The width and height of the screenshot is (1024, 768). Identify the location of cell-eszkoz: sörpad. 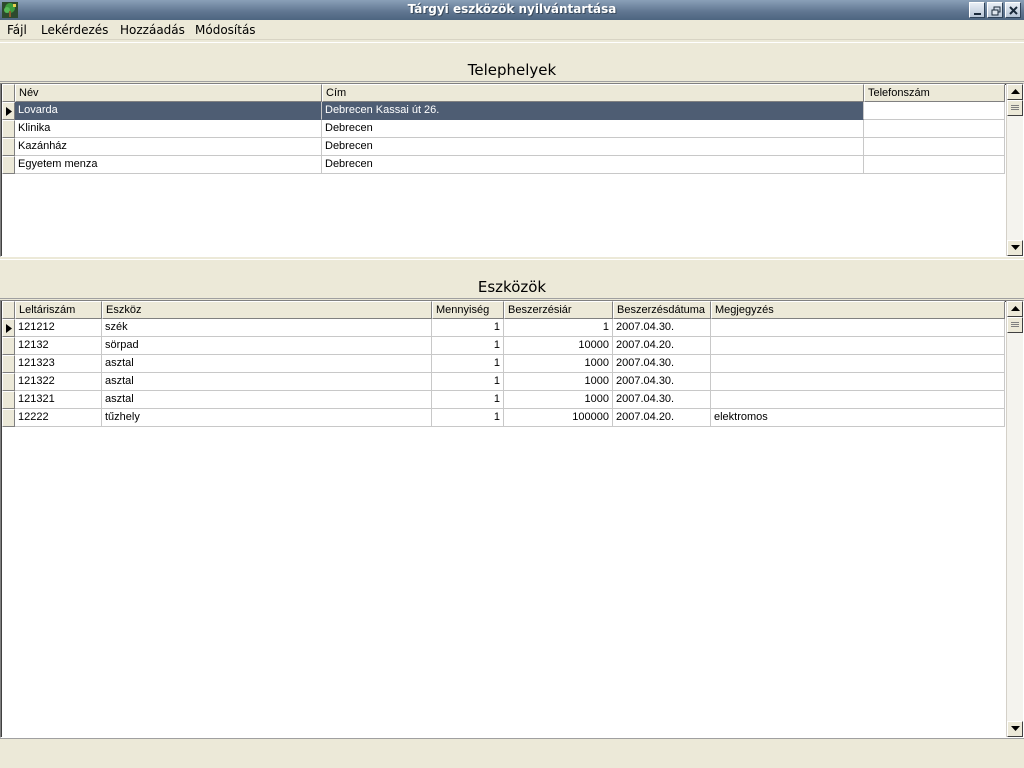
(267, 346).